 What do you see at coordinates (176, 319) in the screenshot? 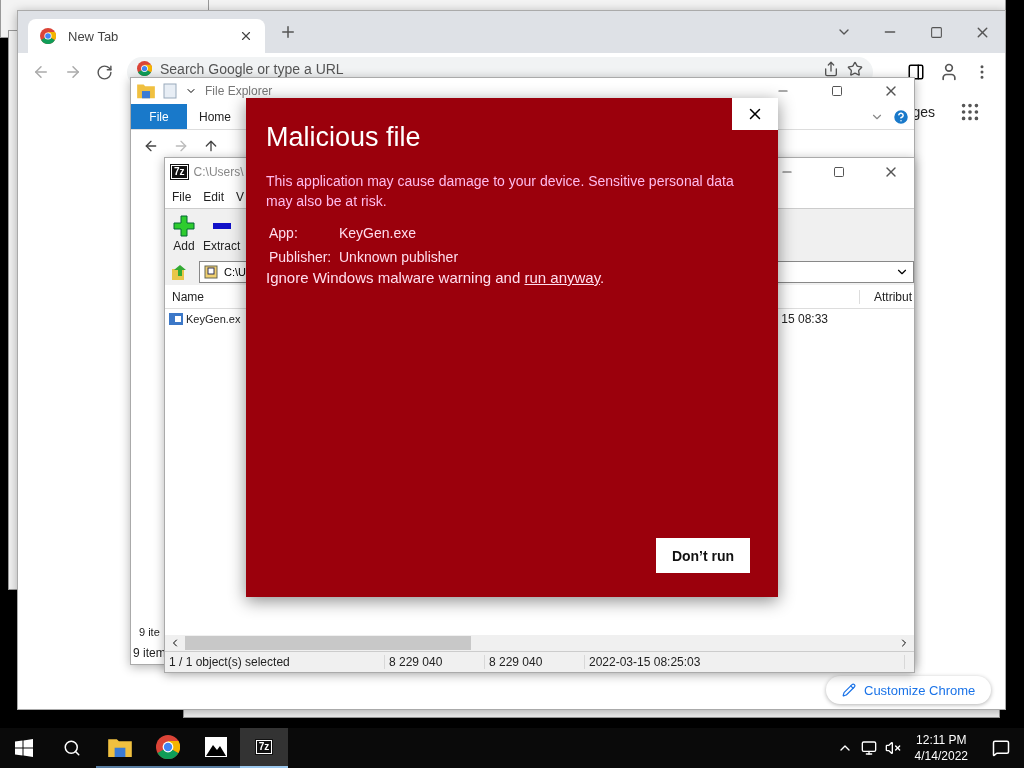
I see `file-icon` at bounding box center [176, 319].